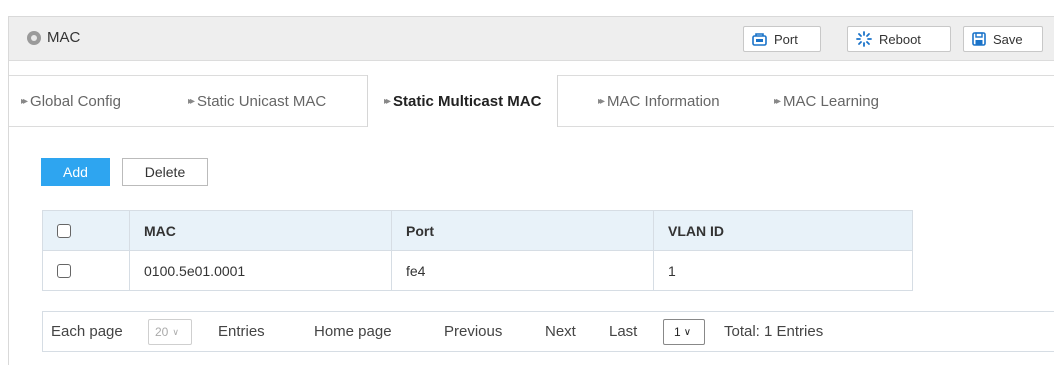  Describe the element at coordinates (623, 331) in the screenshot. I see `last-page-link: Last` at that location.